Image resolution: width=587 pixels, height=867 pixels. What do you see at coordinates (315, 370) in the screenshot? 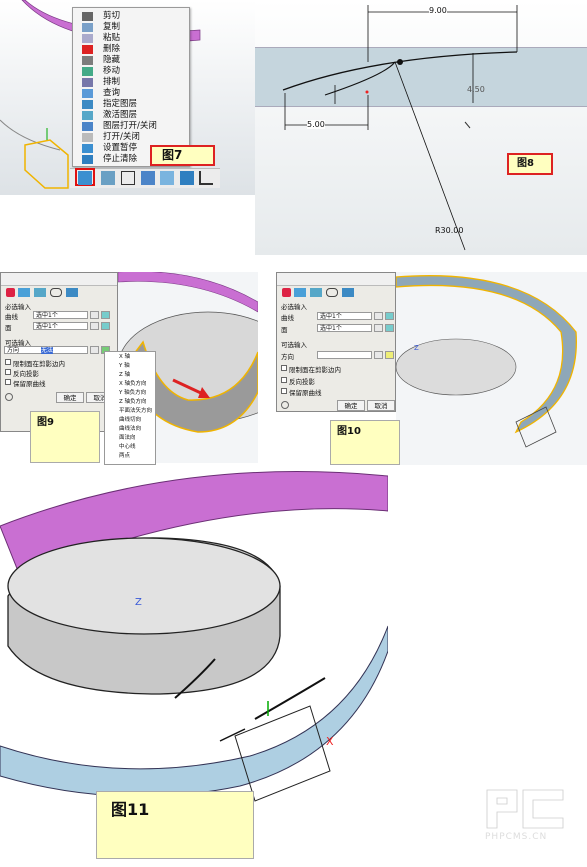
I see `limit-label: 限制面在剪影边内` at bounding box center [315, 370].